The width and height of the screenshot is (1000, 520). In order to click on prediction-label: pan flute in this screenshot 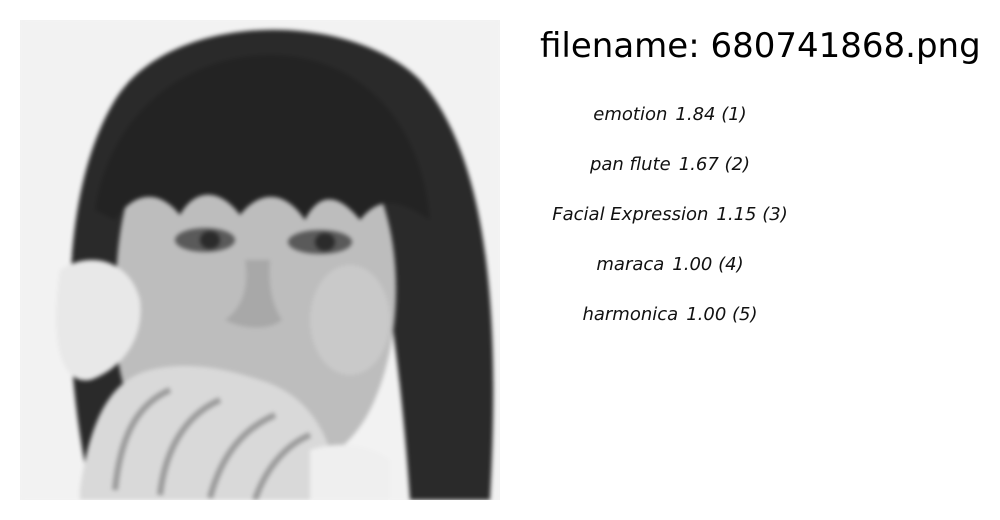, I will do `click(630, 164)`.